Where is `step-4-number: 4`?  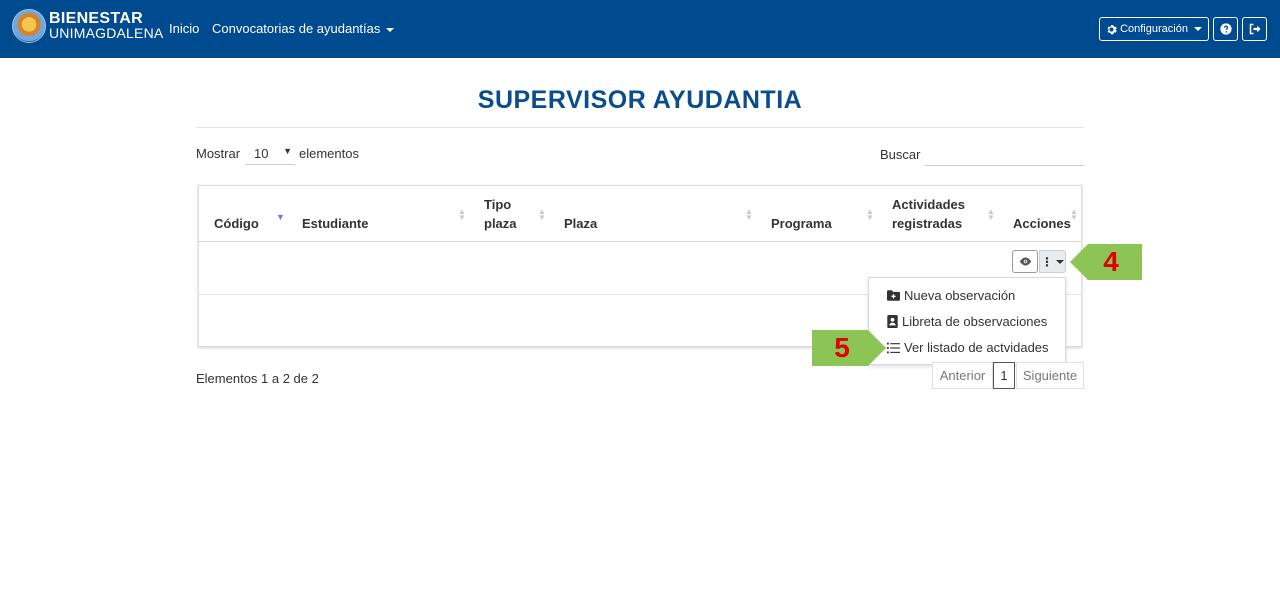
step-4-number: 4 is located at coordinates (1111, 261).